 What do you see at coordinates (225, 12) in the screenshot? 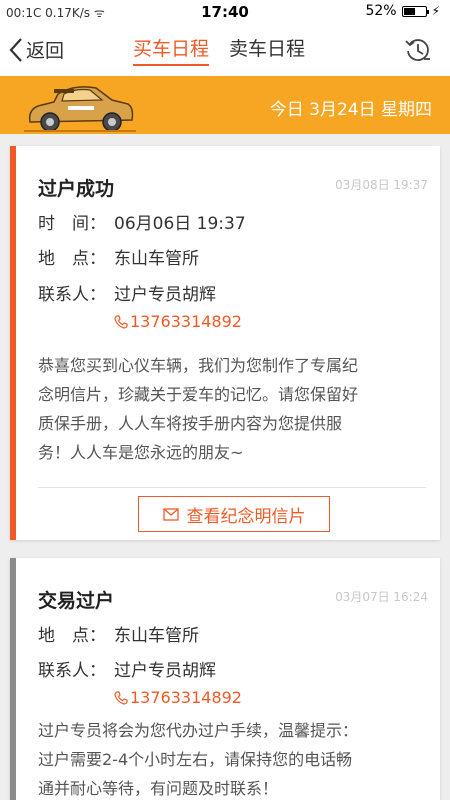
I see `status-bar: 00:1C 0.17K/s ᯤ 17:40 52% ⚡` at bounding box center [225, 12].